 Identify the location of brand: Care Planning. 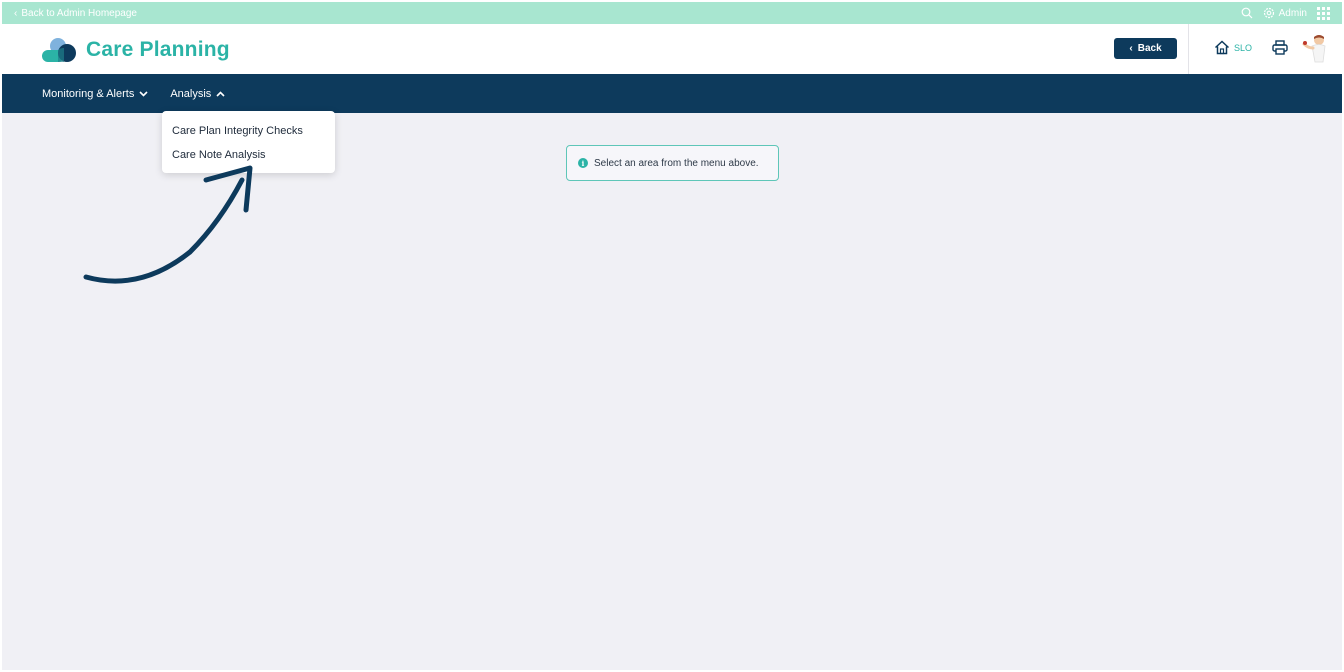
(135, 50).